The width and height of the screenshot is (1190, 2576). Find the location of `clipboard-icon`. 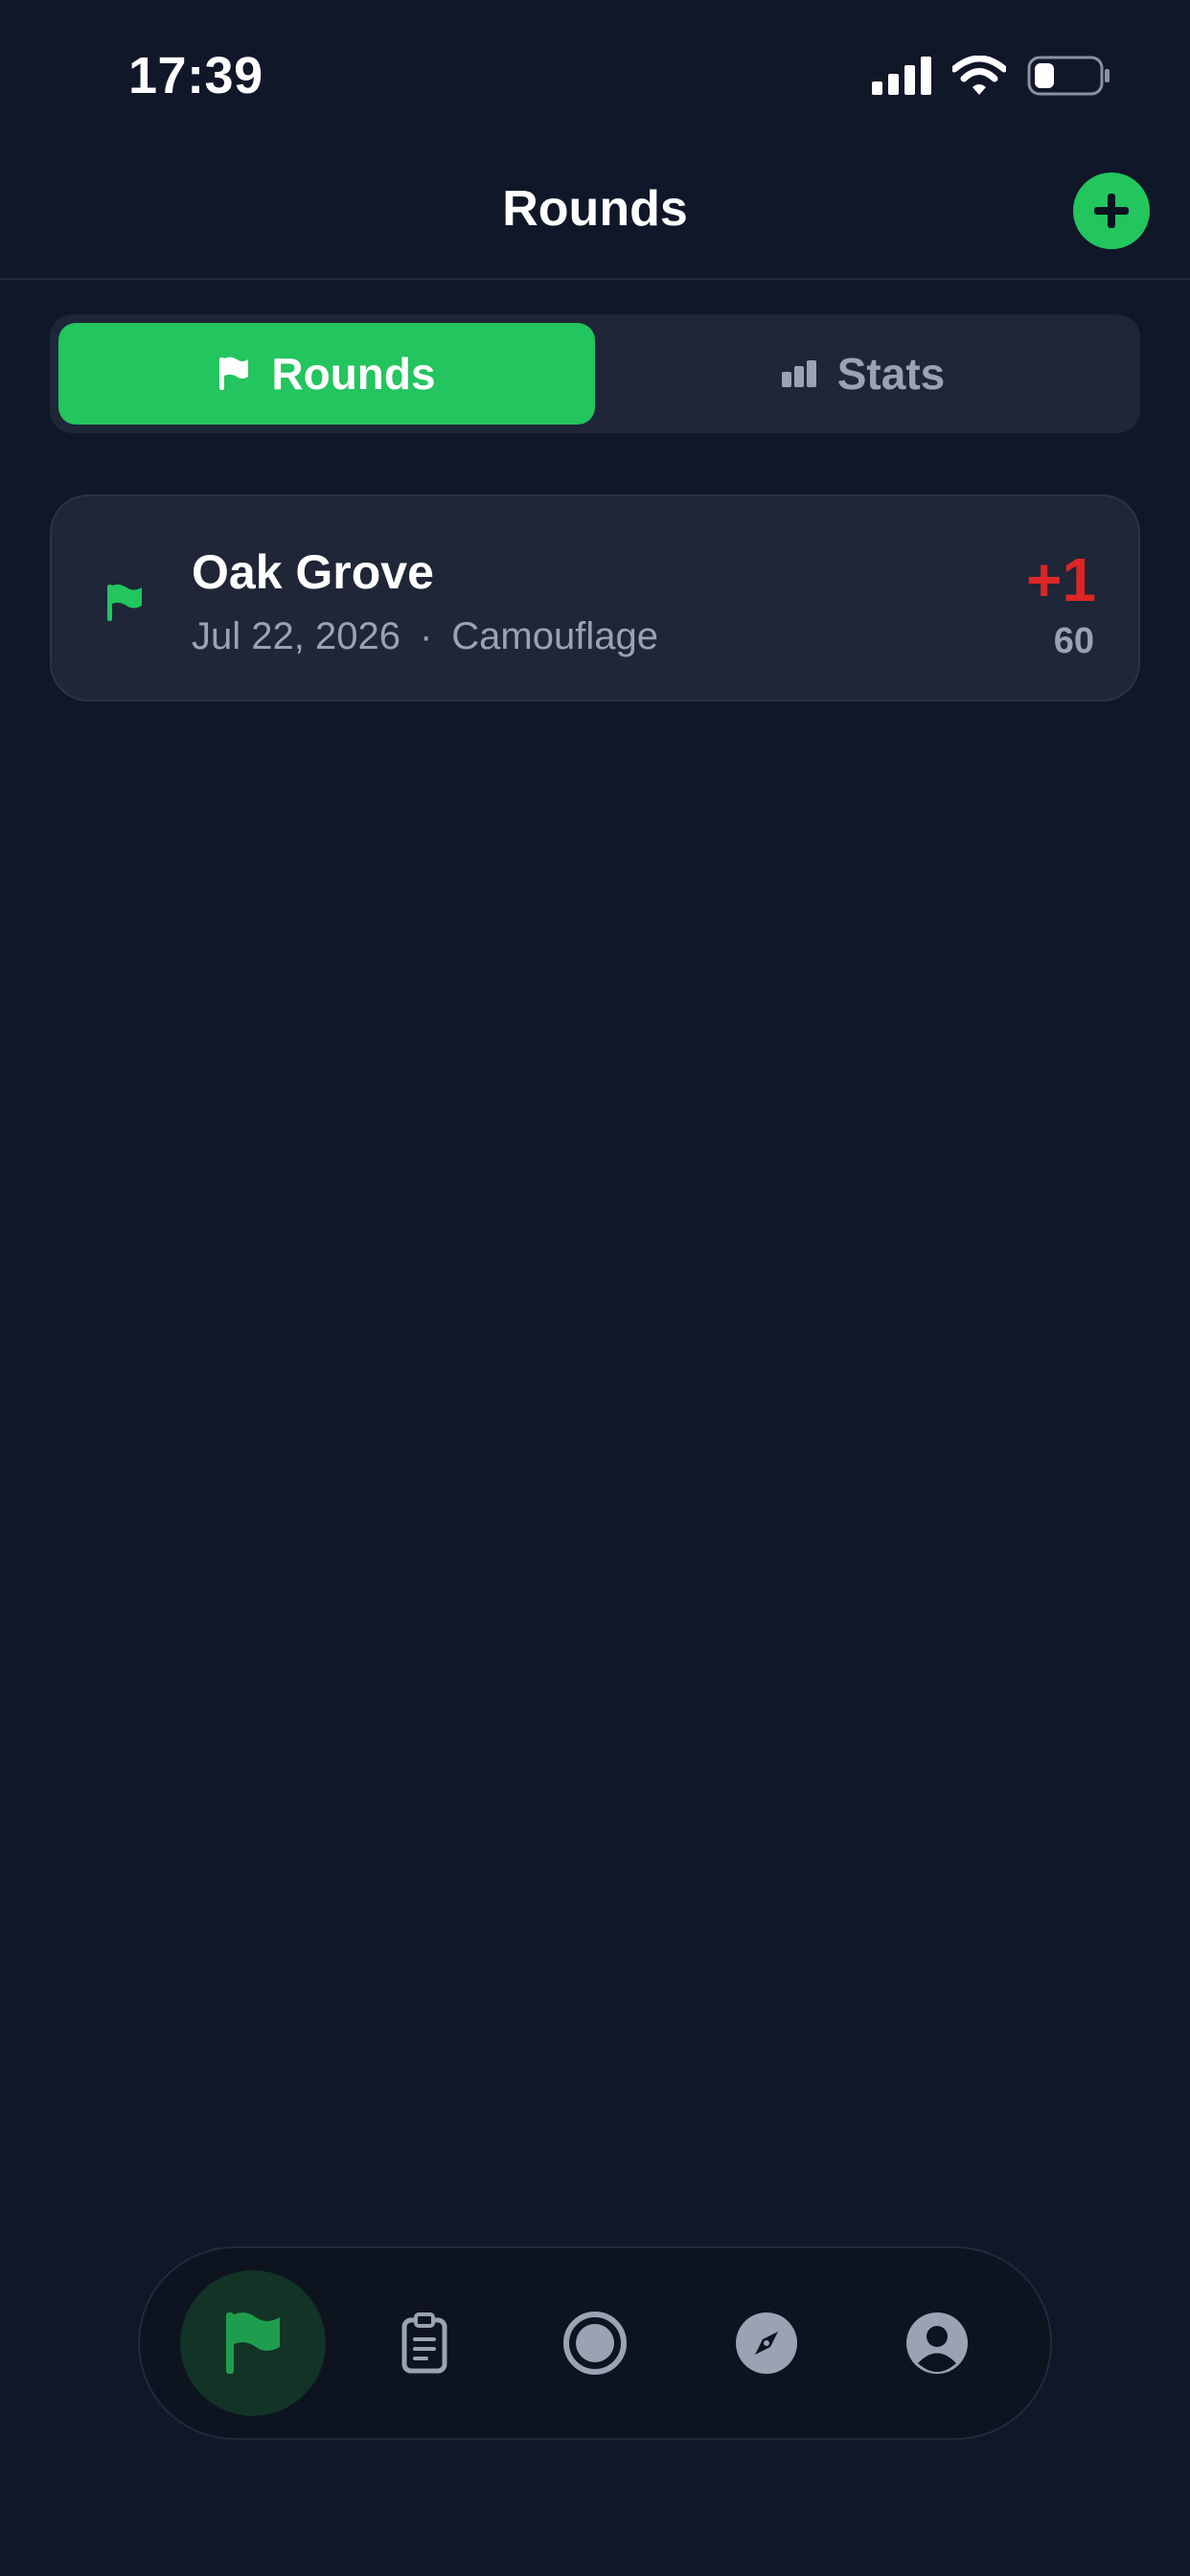

clipboard-icon is located at coordinates (424, 2343).